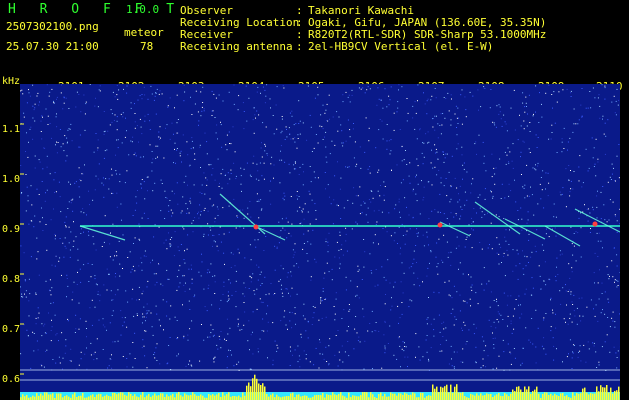 This screenshot has height=400, width=629. I want to click on antenna-label: Receiving antenna, so click(236, 46).